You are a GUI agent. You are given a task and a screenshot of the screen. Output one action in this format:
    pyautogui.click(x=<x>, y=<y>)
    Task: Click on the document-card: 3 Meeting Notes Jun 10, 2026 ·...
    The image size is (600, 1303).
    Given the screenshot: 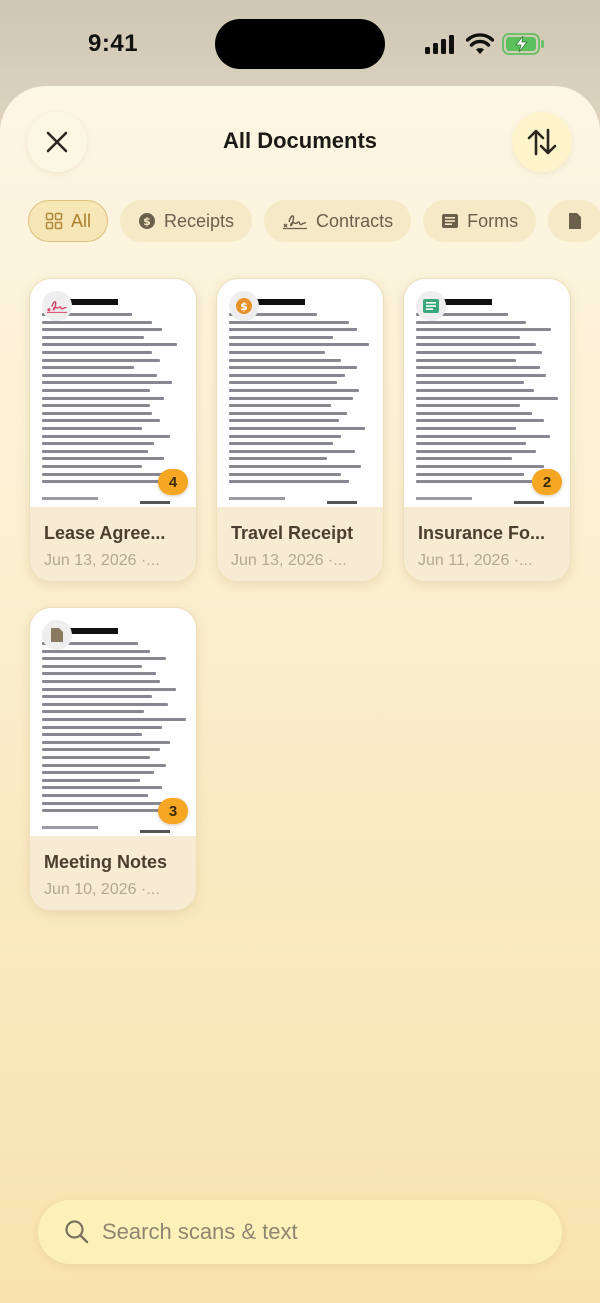 What is the action you would take?
    pyautogui.click(x=113, y=759)
    